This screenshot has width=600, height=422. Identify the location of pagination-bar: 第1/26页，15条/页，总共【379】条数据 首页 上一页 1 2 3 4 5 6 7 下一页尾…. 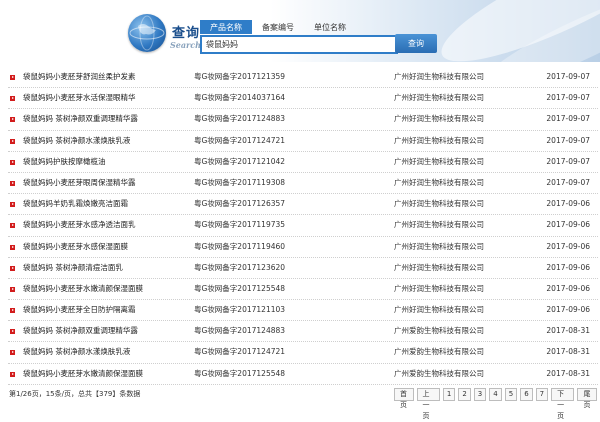
(300, 404).